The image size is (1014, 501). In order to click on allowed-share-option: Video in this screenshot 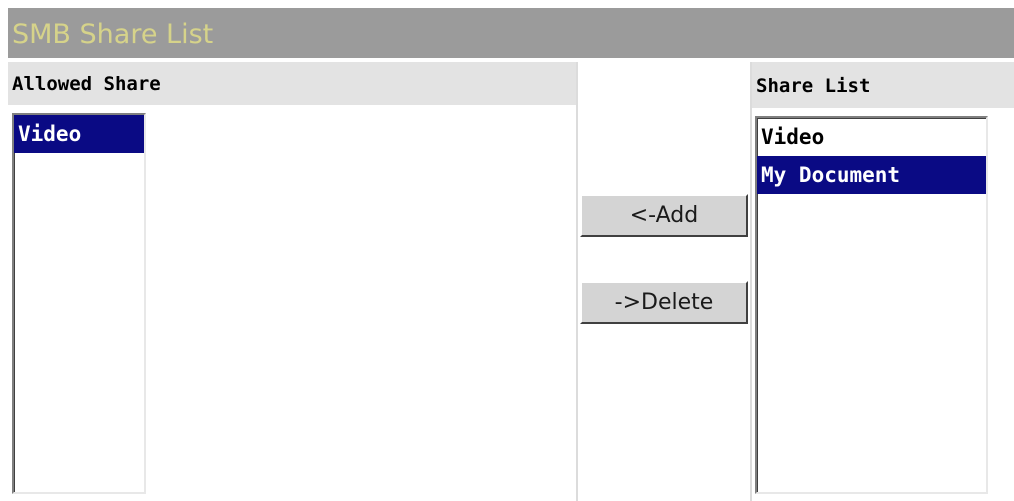, I will do `click(79, 134)`.